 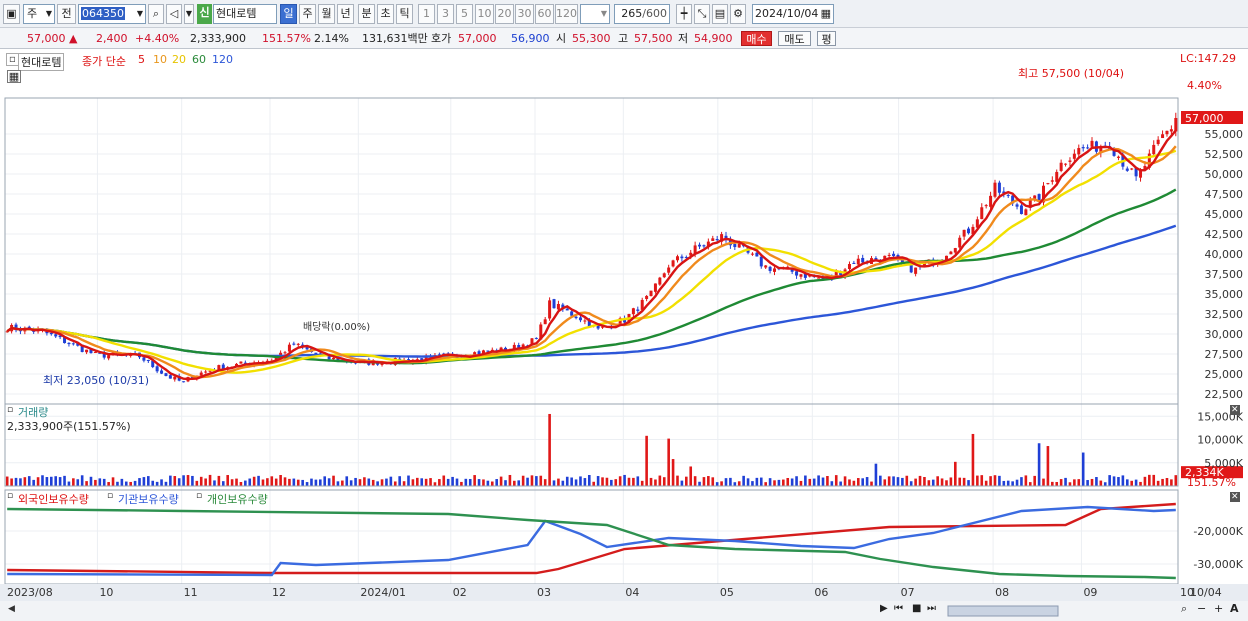 What do you see at coordinates (174, 14) in the screenshot?
I see `speaker-icon: ◁` at bounding box center [174, 14].